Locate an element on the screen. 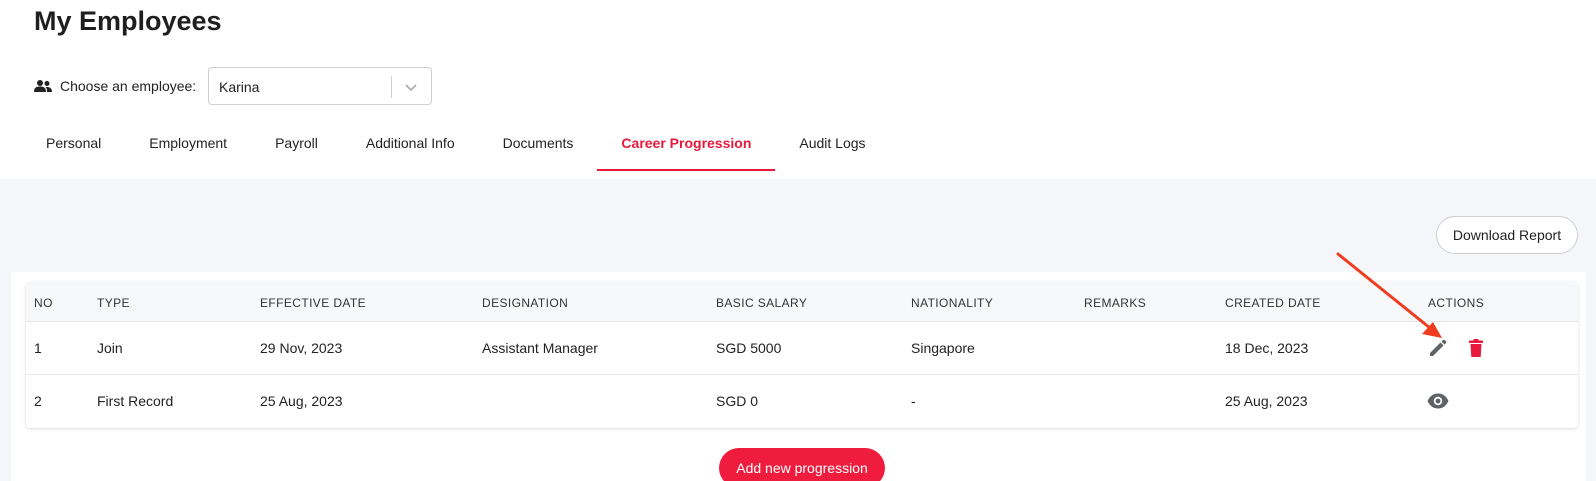  cell-effective-date: 29 Nov, 2023 is located at coordinates (301, 348).